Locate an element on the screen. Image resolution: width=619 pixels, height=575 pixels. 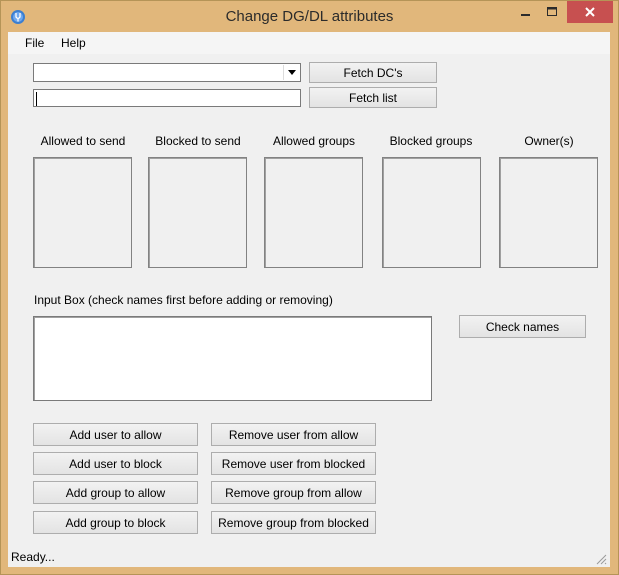
owners-list is located at coordinates (548, 212).